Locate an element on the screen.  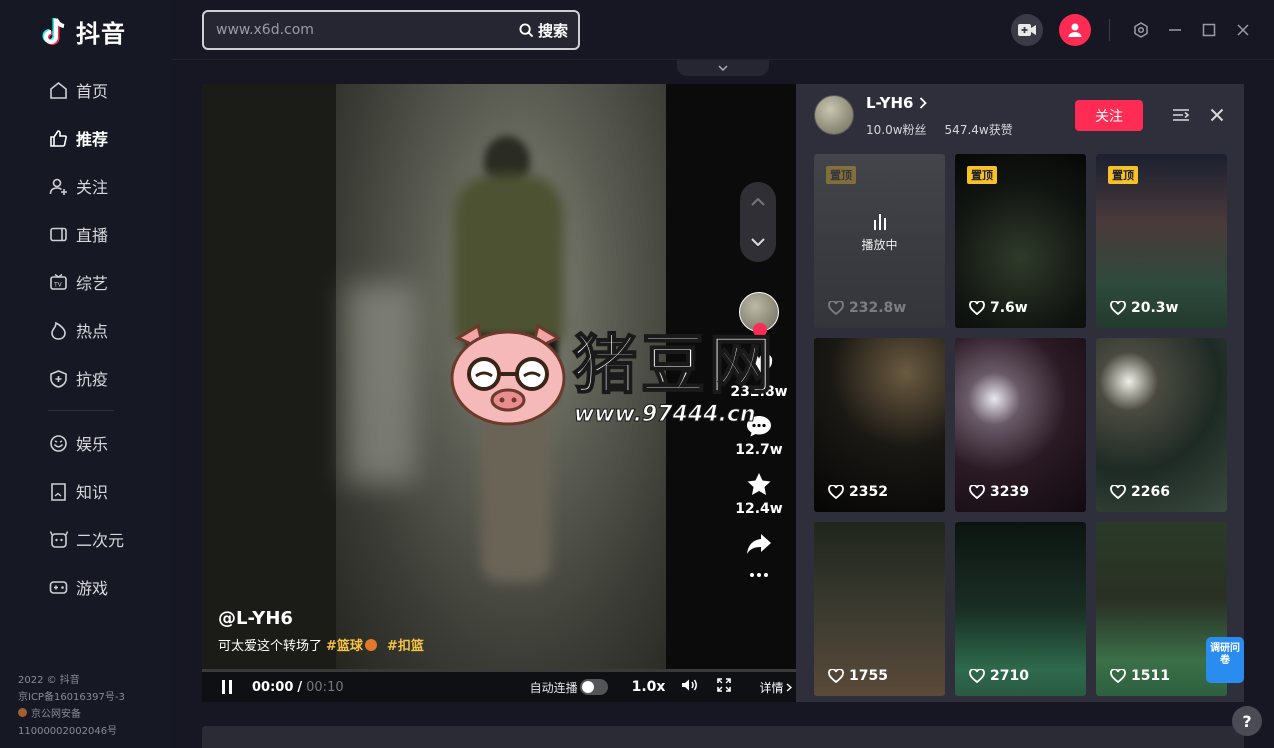
sidebar-item-g2-1: 知识 is located at coordinates (86, 491).